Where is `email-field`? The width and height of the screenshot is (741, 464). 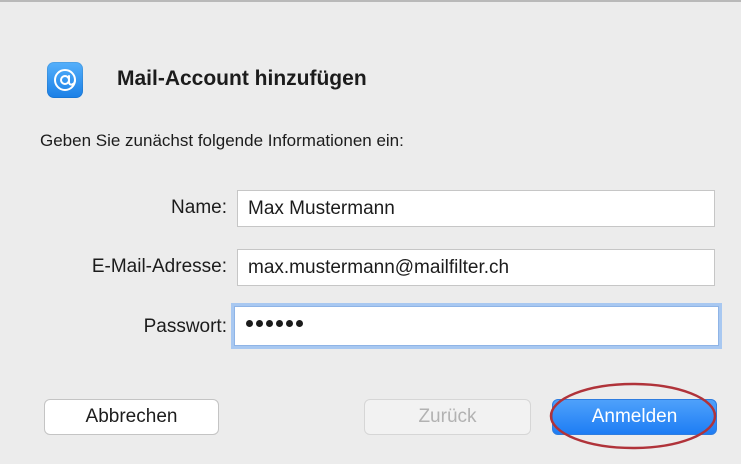 email-field is located at coordinates (476, 267).